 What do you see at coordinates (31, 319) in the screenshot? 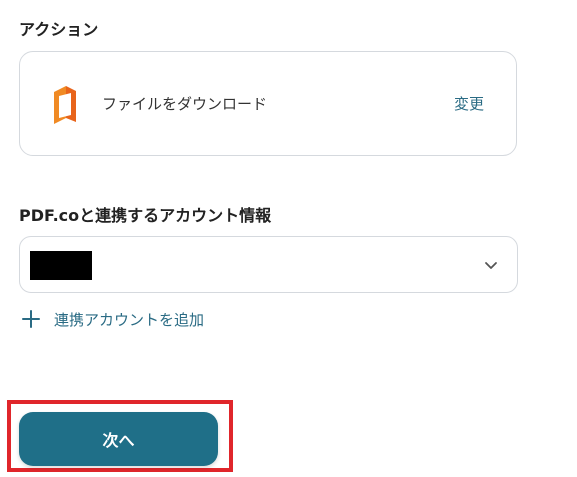
I see `plus-icon` at bounding box center [31, 319].